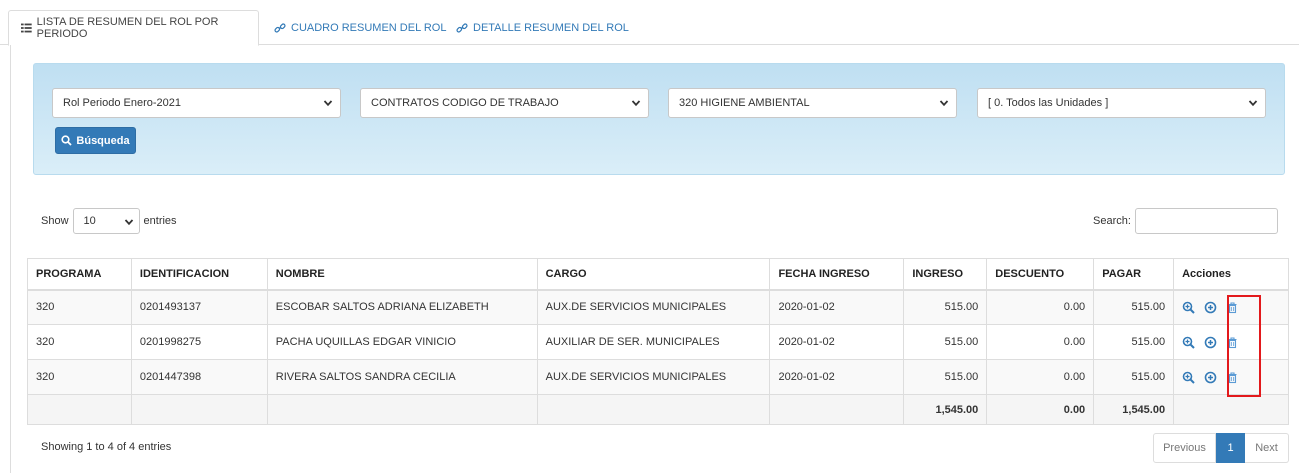  I want to click on cell-cargo: AUXILIAR DE SER. MUNICIPALES, so click(653, 342).